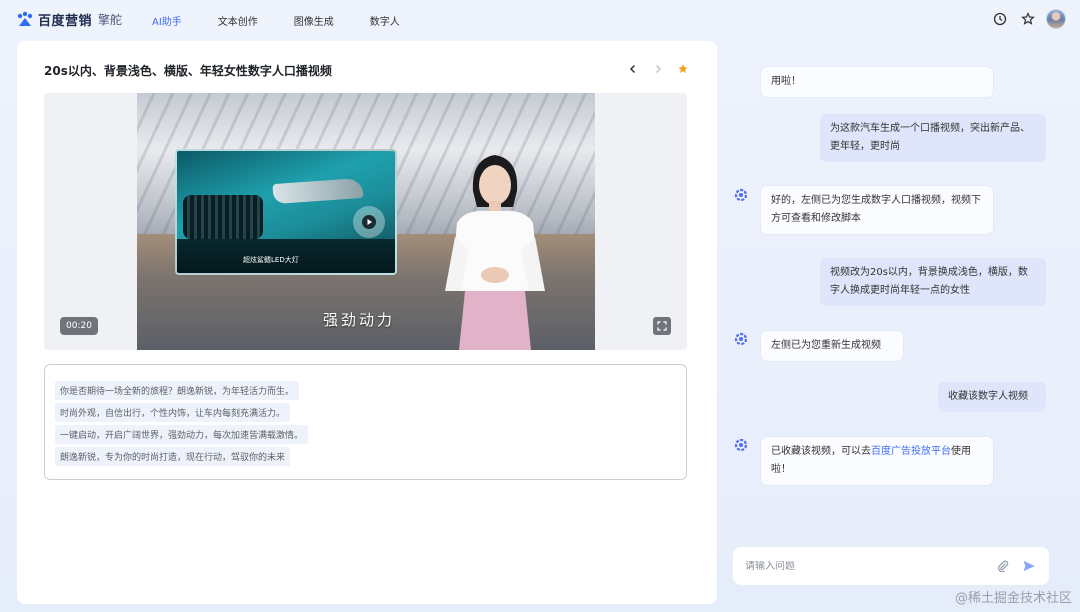 The image size is (1080, 612). Describe the element at coordinates (865, 566) in the screenshot. I see `chat-input` at that location.